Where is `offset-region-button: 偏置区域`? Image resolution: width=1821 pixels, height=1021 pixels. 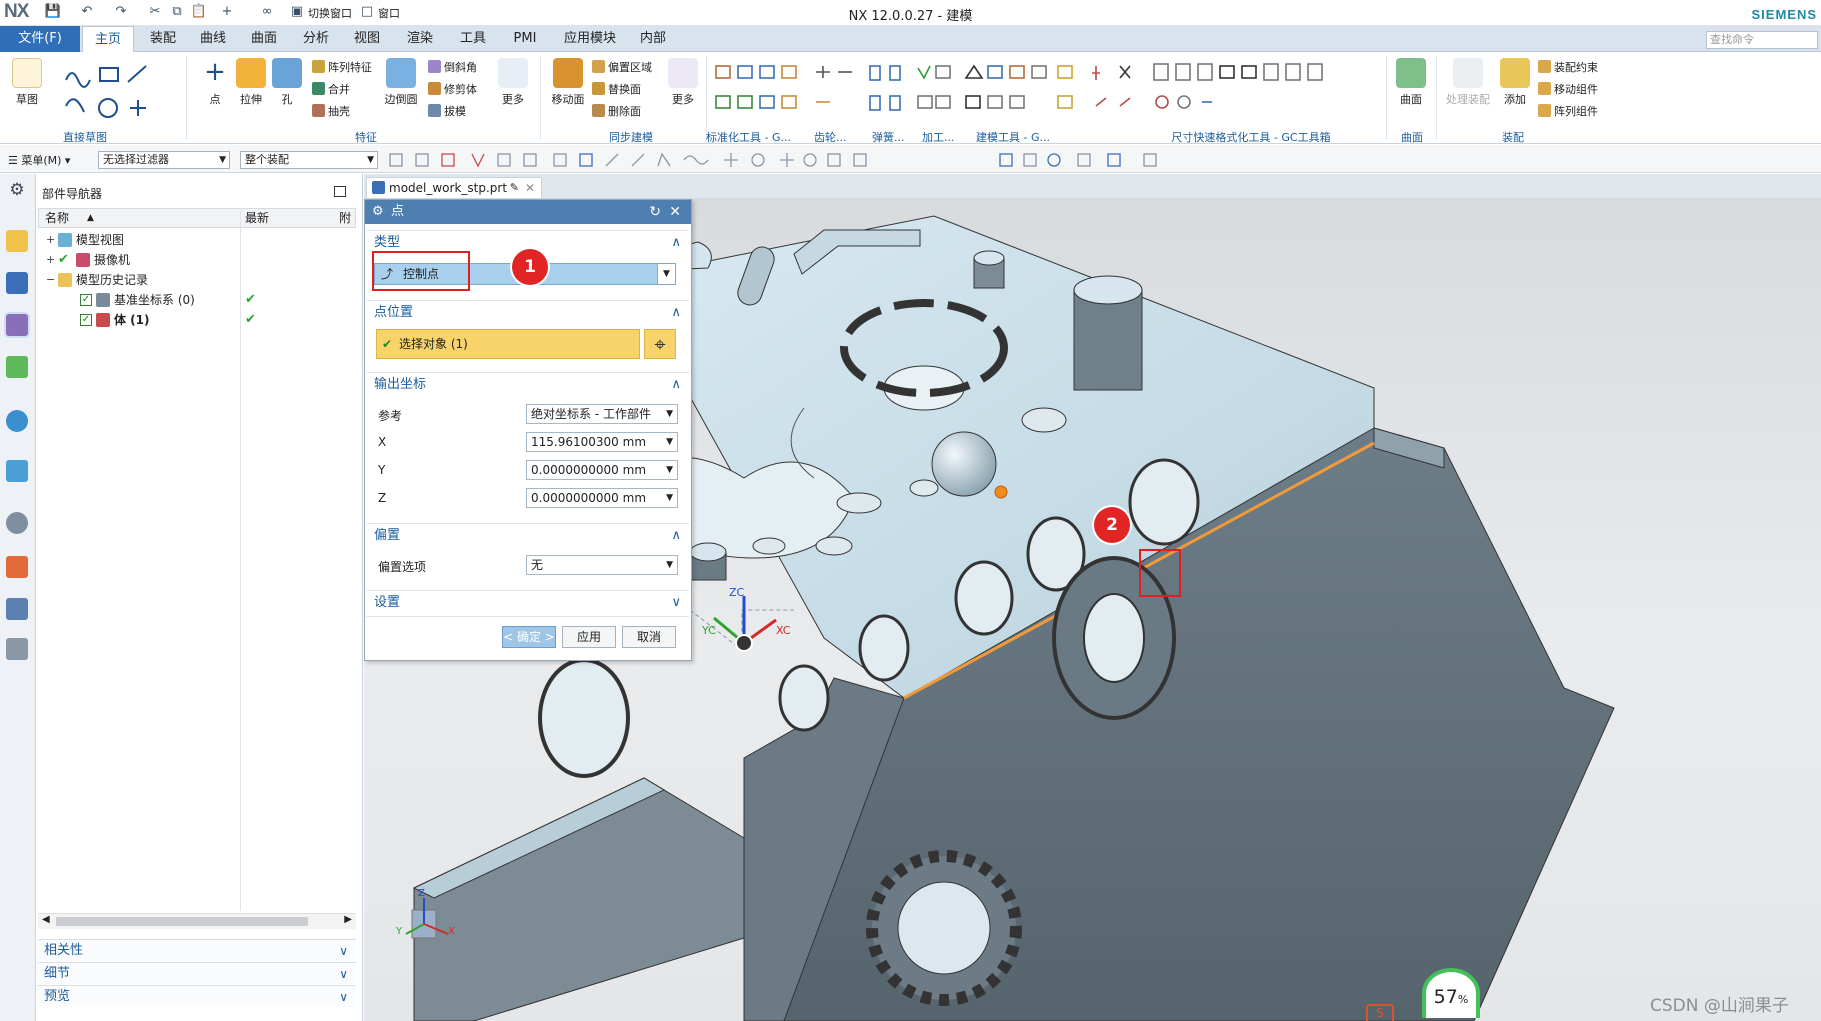 offset-region-button: 偏置区域 is located at coordinates (622, 67).